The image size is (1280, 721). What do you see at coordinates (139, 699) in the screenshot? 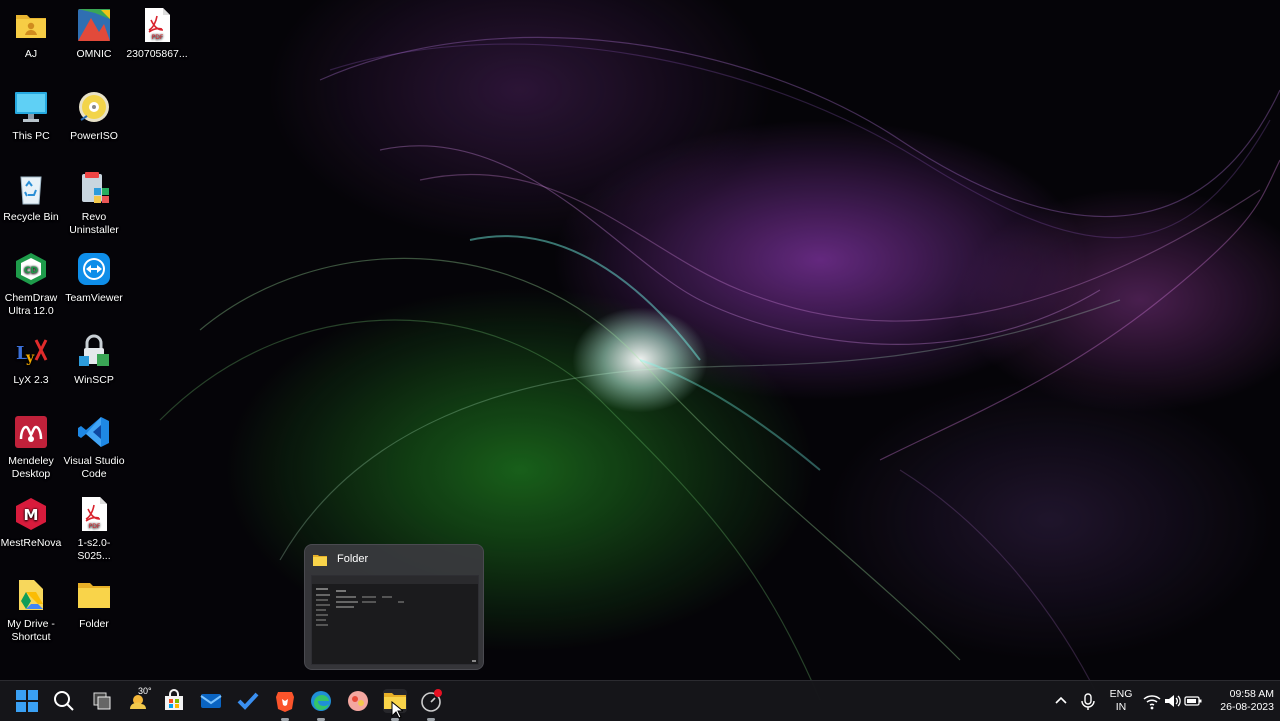
I see `weather-widget: 30°` at bounding box center [139, 699].